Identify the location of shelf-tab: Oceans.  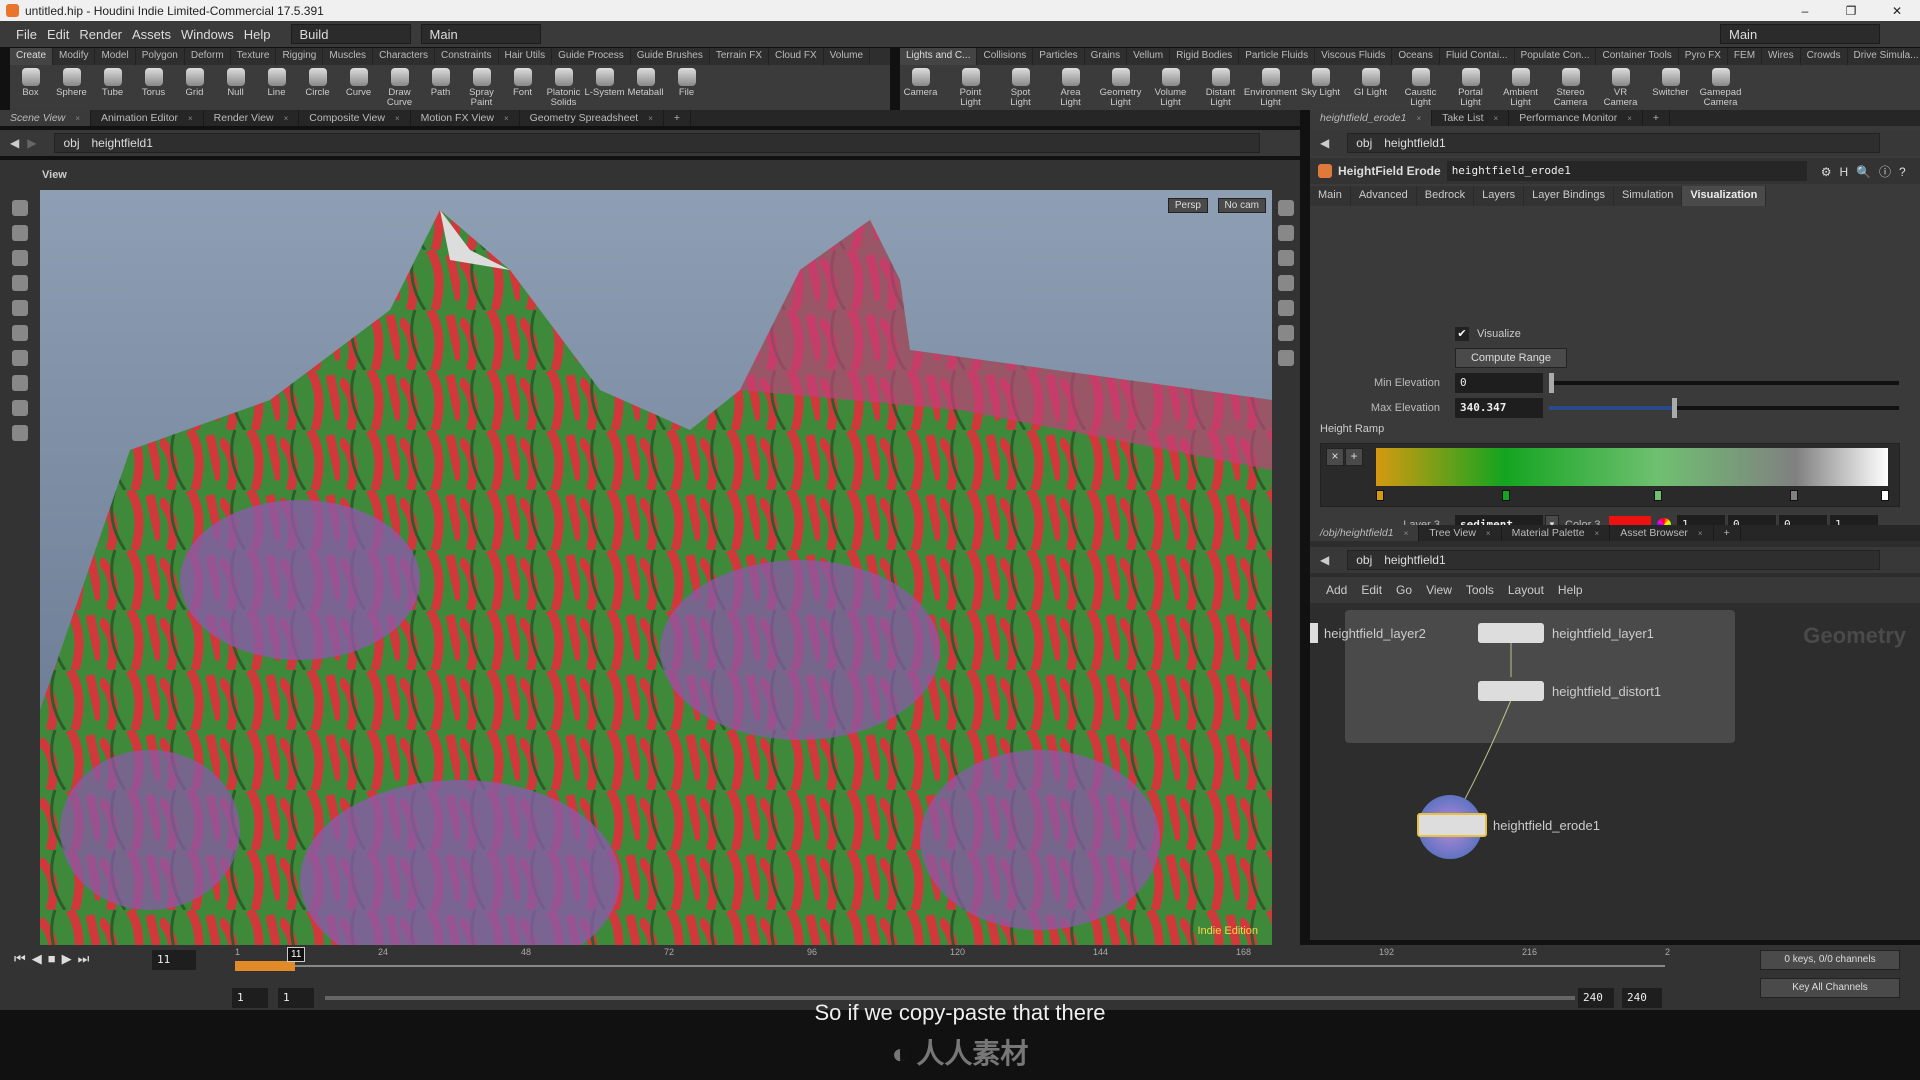
(1416, 56).